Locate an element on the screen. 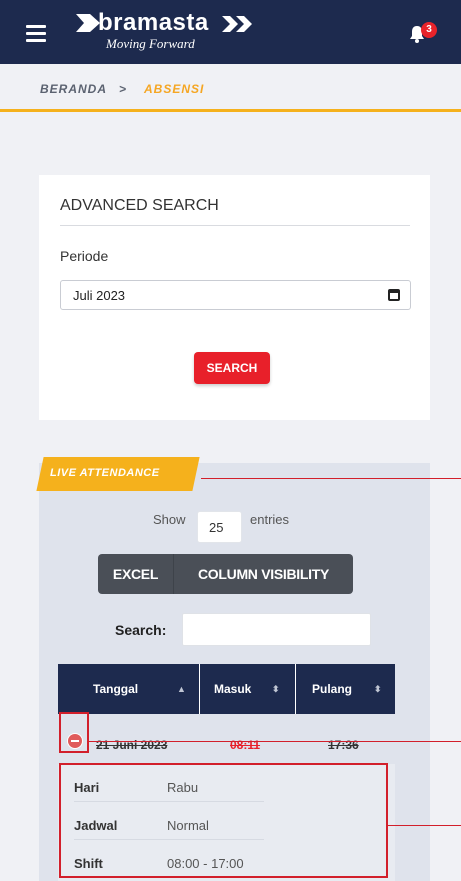 Image resolution: width=461 pixels, height=881 pixels. column-header-pulang: Pulang ⬍ is located at coordinates (345, 689).